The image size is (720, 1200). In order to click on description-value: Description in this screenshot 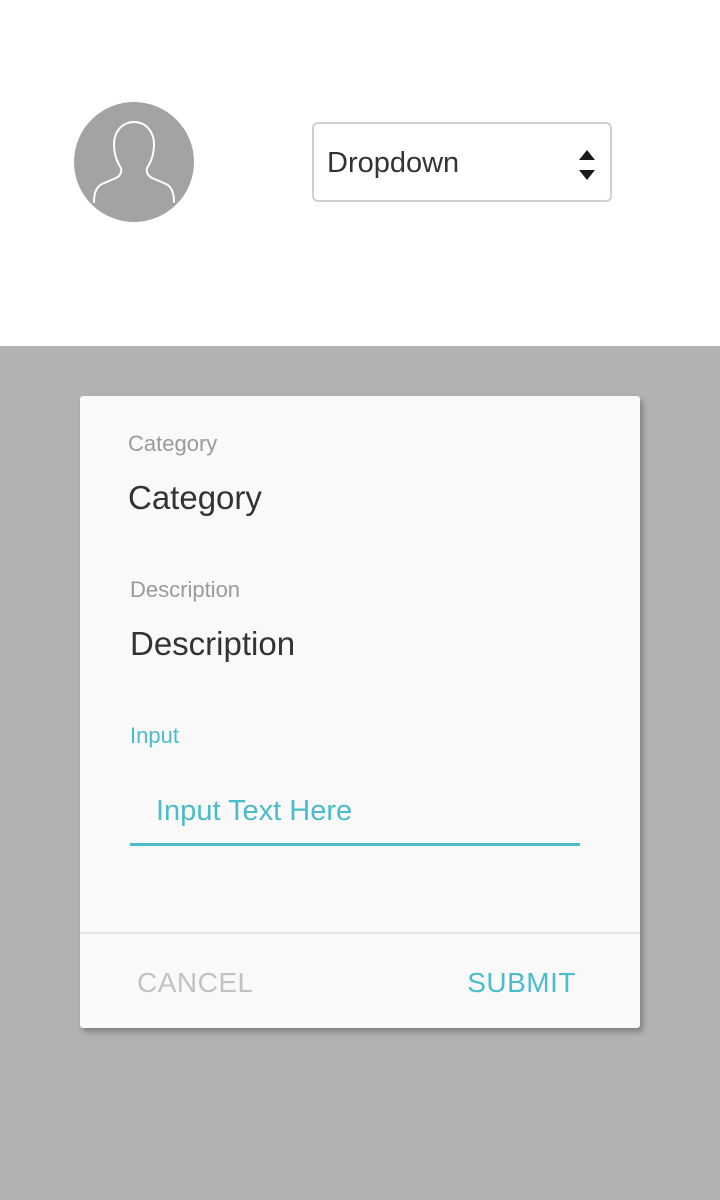, I will do `click(213, 643)`.